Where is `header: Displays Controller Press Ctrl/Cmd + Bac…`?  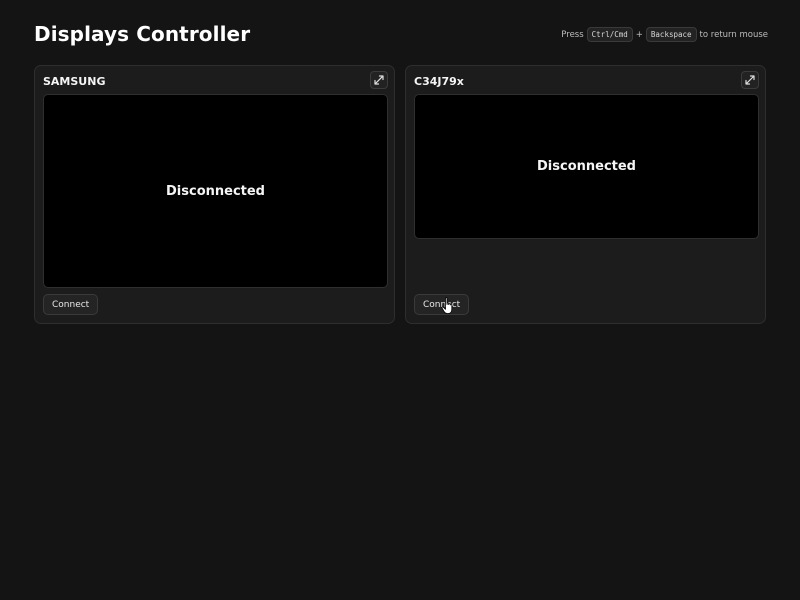 header: Displays Controller Press Ctrl/Cmd + Bac… is located at coordinates (401, 37).